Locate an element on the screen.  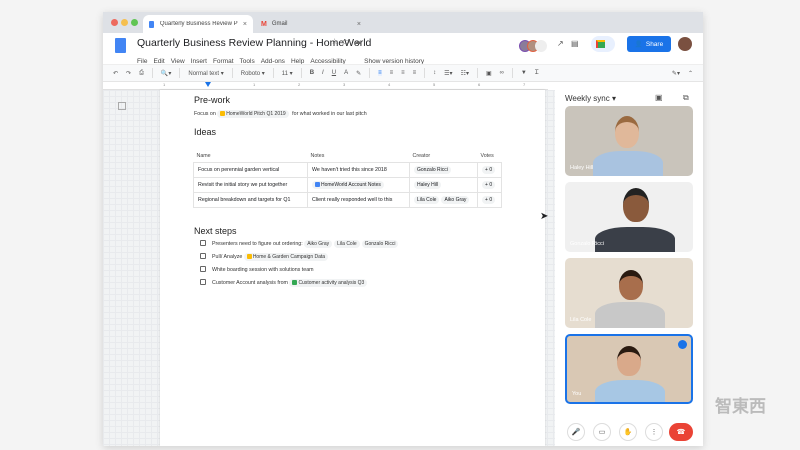
idea-name: Focus on perennial garden vertical is located at coordinates (250, 169).